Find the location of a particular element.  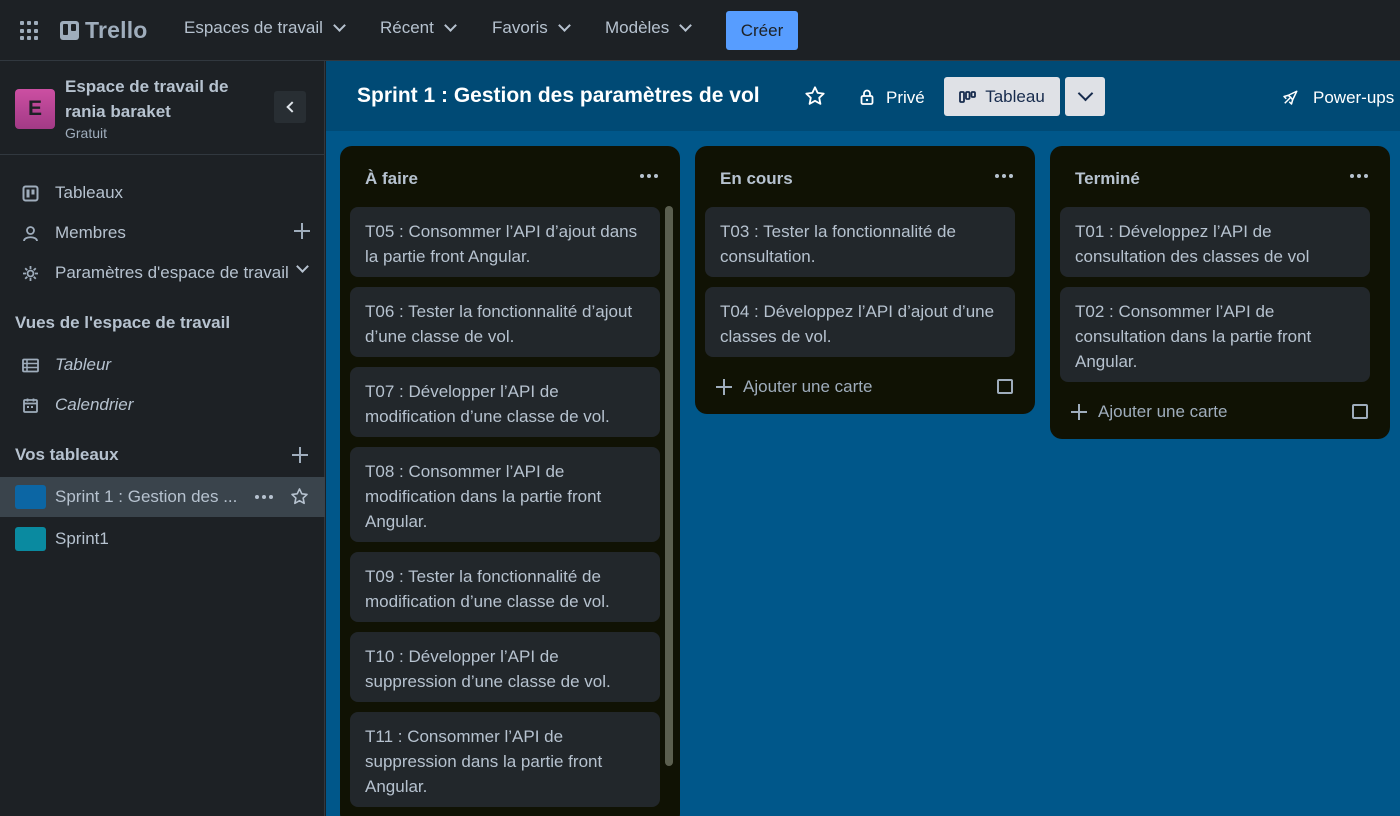

board-title: Sprint 1 : Gestion des paramètres de vol is located at coordinates (558, 96).